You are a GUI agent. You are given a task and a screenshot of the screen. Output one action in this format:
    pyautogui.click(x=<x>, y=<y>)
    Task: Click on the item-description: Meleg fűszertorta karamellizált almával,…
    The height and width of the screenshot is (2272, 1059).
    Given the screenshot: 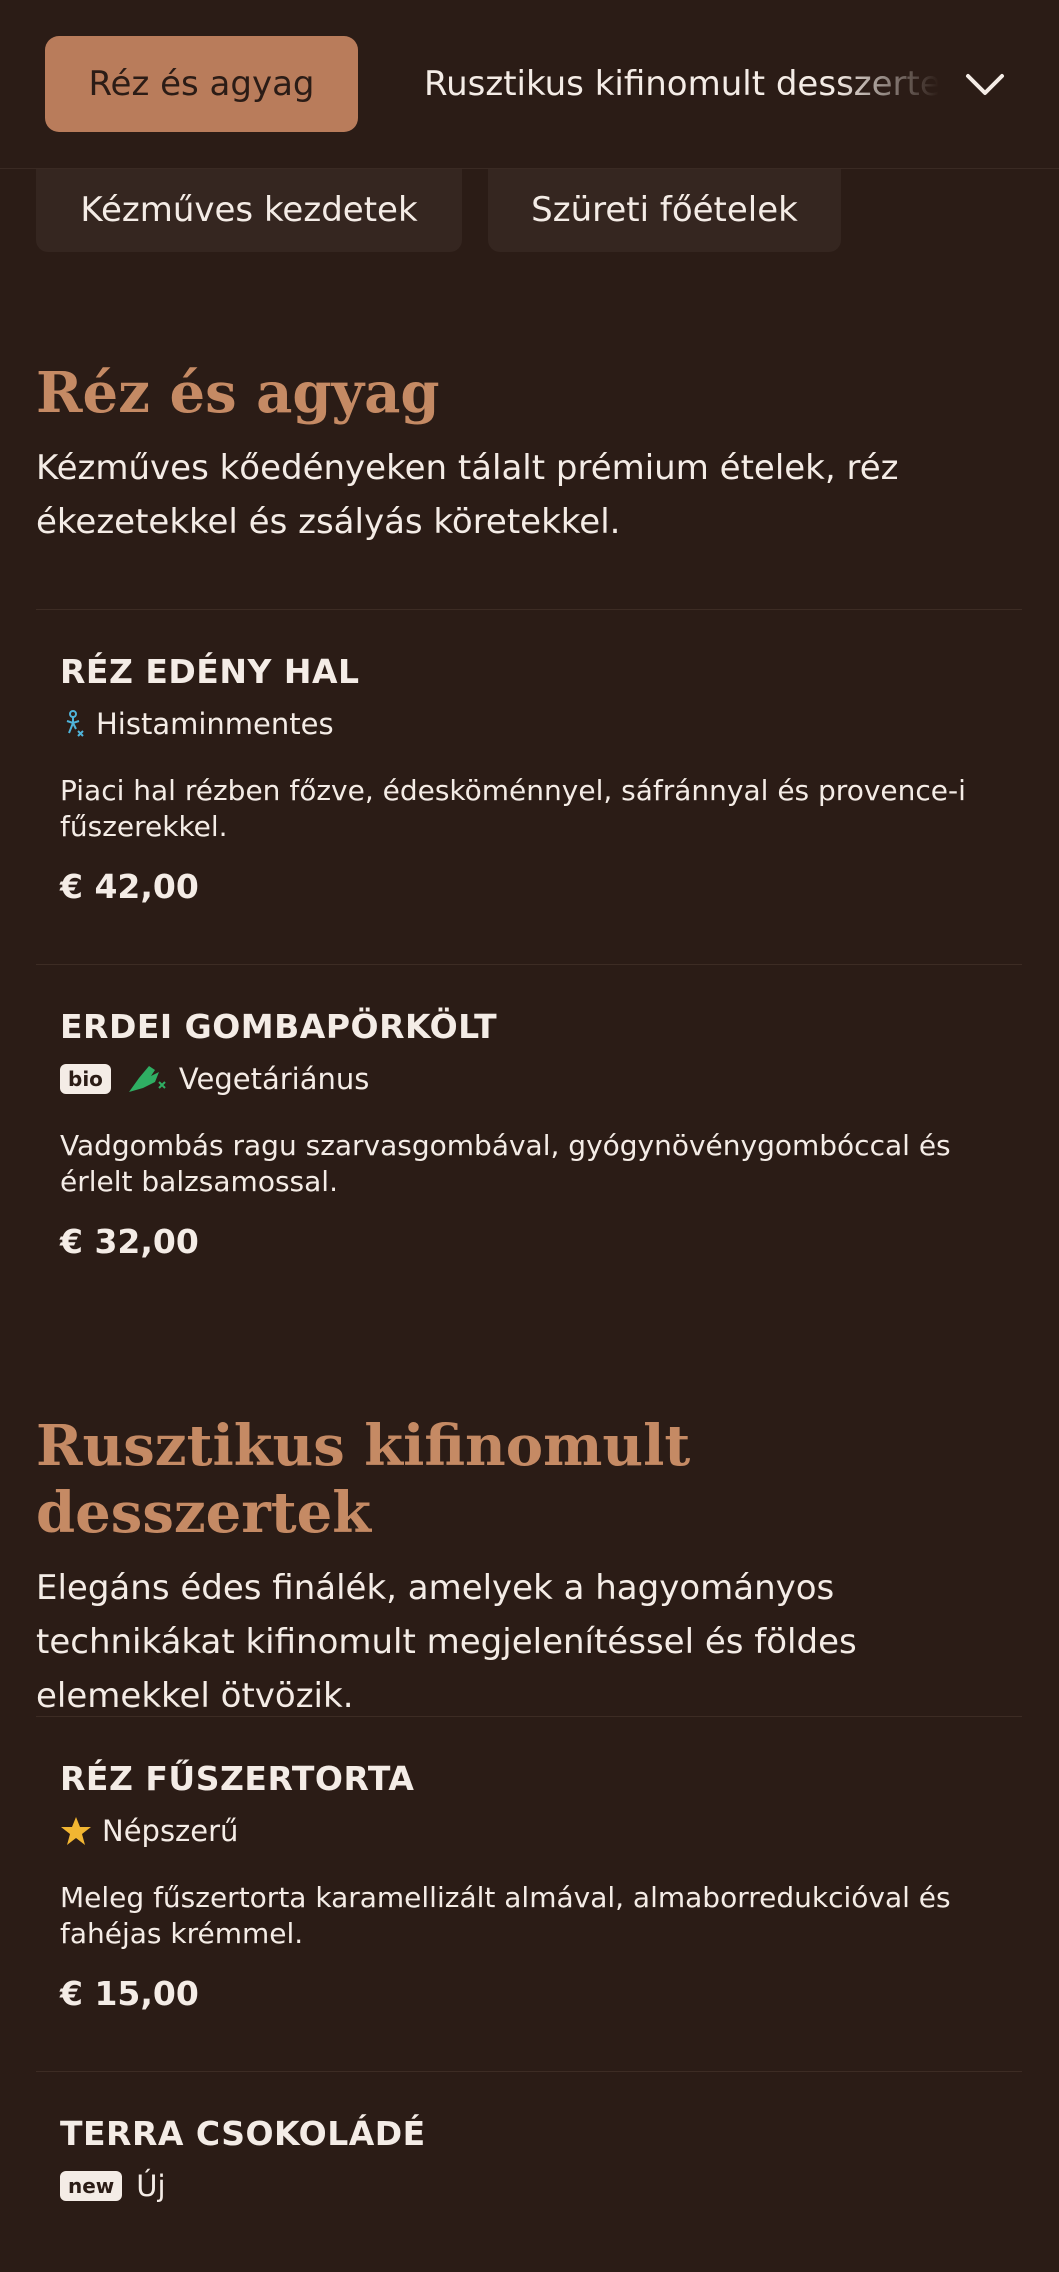 What is the action you would take?
    pyautogui.click(x=505, y=1915)
    